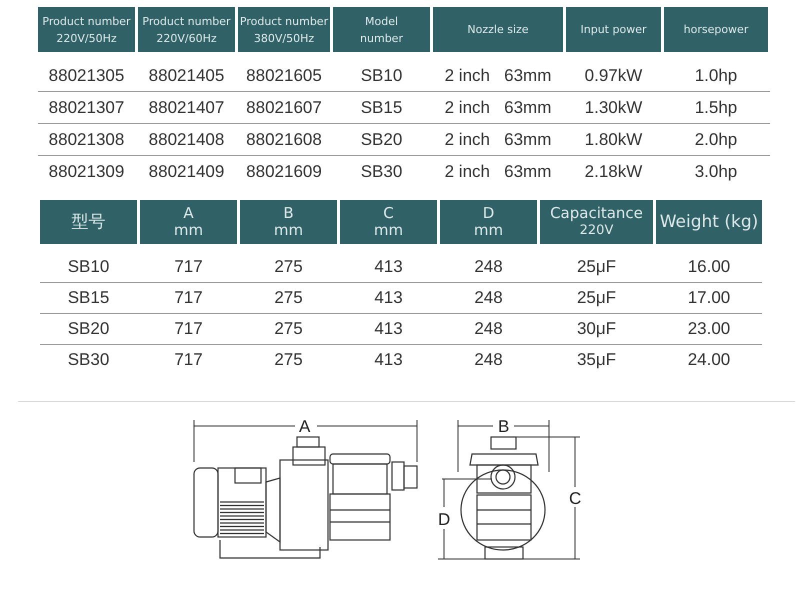  What do you see at coordinates (86, 29) in the screenshot?
I see `column-header: Product number 220V/50Hz` at bounding box center [86, 29].